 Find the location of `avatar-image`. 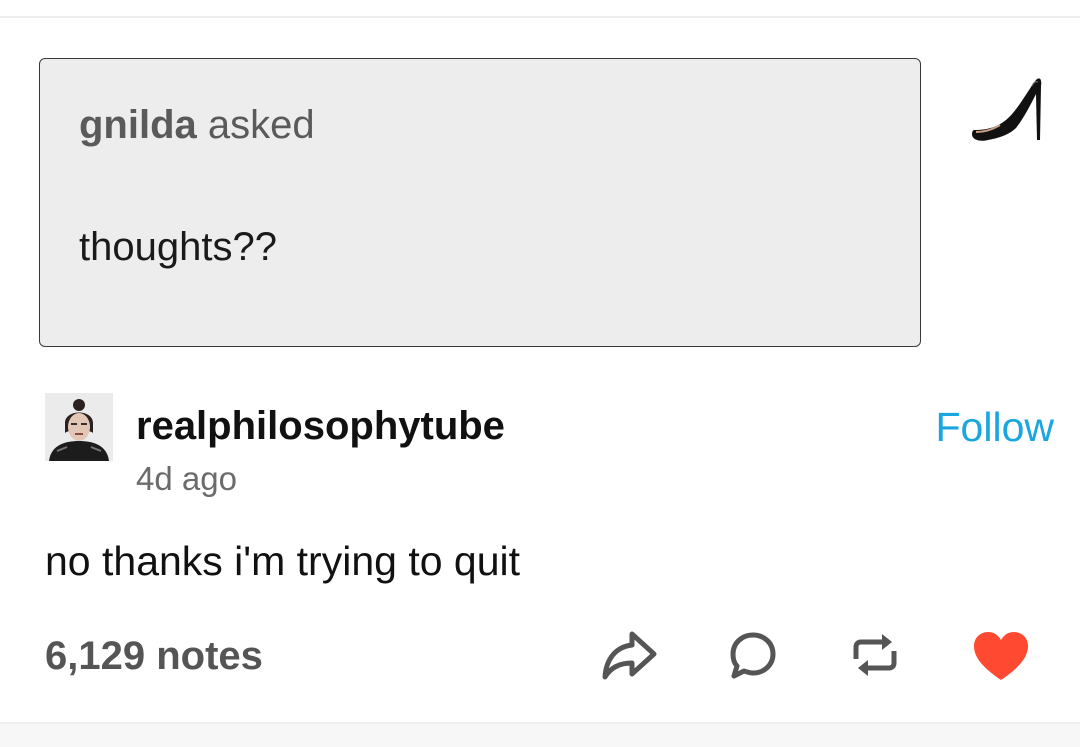

avatar-image is located at coordinates (79, 427).